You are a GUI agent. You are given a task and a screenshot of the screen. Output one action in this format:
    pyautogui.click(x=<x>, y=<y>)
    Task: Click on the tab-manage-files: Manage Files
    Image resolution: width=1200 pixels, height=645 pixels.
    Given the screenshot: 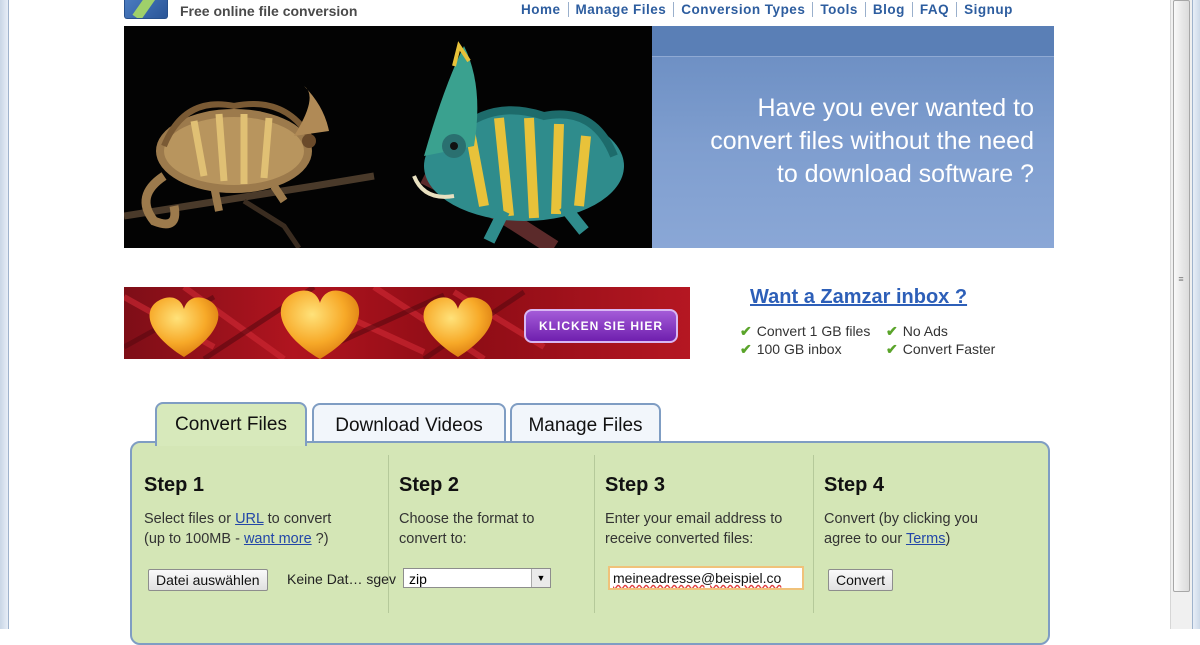 What is the action you would take?
    pyautogui.click(x=585, y=423)
    